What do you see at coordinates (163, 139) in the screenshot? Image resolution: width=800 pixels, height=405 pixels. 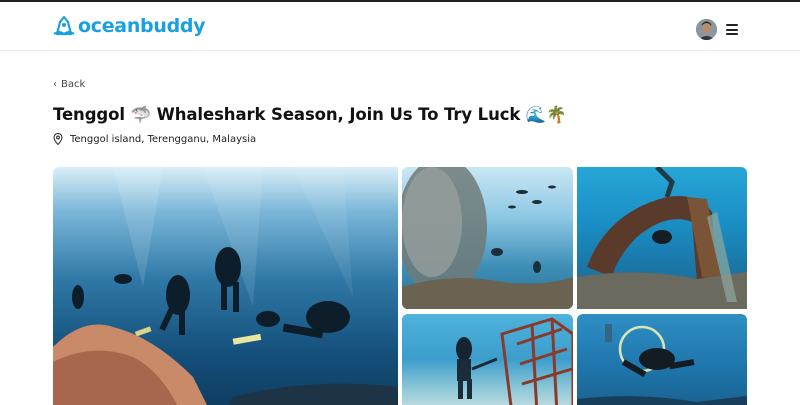 I see `location-text: Tenggol island, Terengganu, Malaysia` at bounding box center [163, 139].